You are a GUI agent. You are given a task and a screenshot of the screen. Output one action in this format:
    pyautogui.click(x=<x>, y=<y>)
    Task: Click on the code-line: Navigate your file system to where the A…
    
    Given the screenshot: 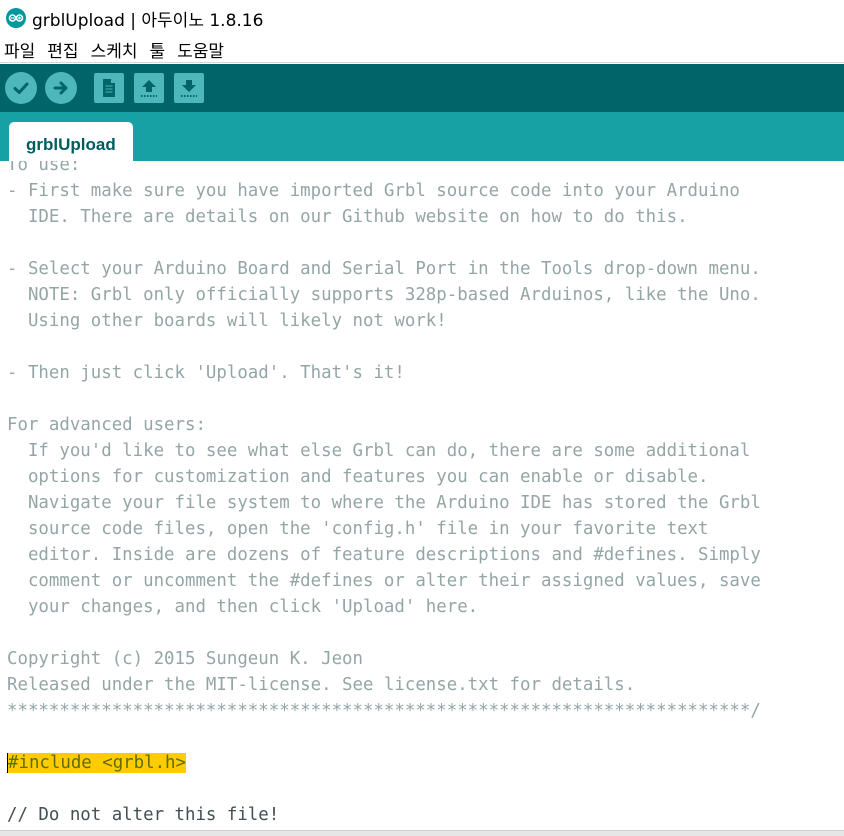 What is the action you would take?
    pyautogui.click(x=384, y=503)
    